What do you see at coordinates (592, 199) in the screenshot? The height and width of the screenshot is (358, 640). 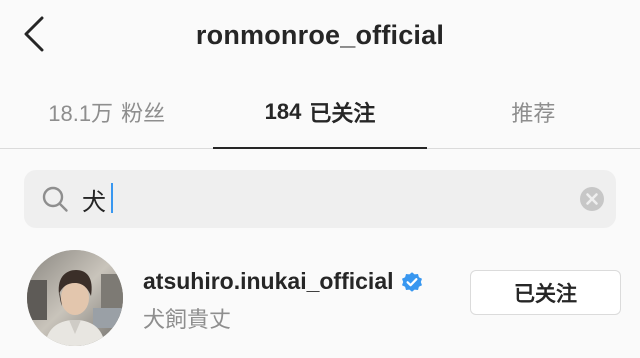 I see `clear-icon` at bounding box center [592, 199].